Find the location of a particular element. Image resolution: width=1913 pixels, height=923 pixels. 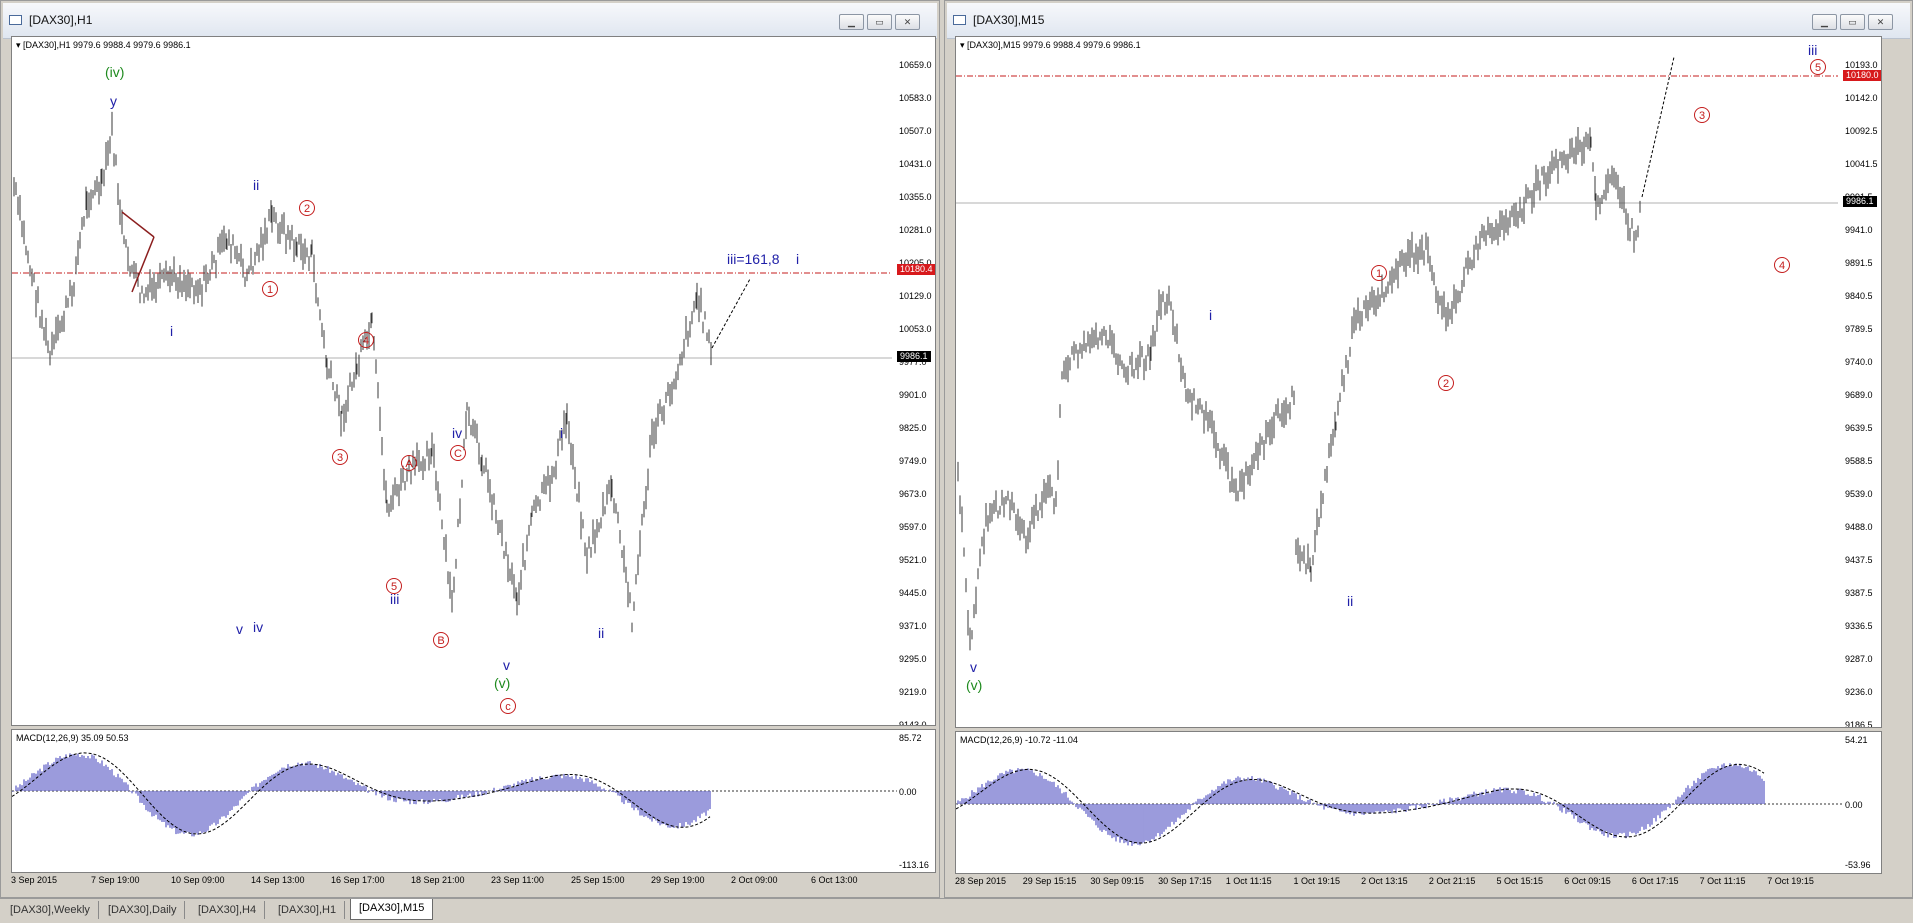

window-titlebar: [DAX30],M15 ▁ ▭ ✕ is located at coordinates (1428, 21).